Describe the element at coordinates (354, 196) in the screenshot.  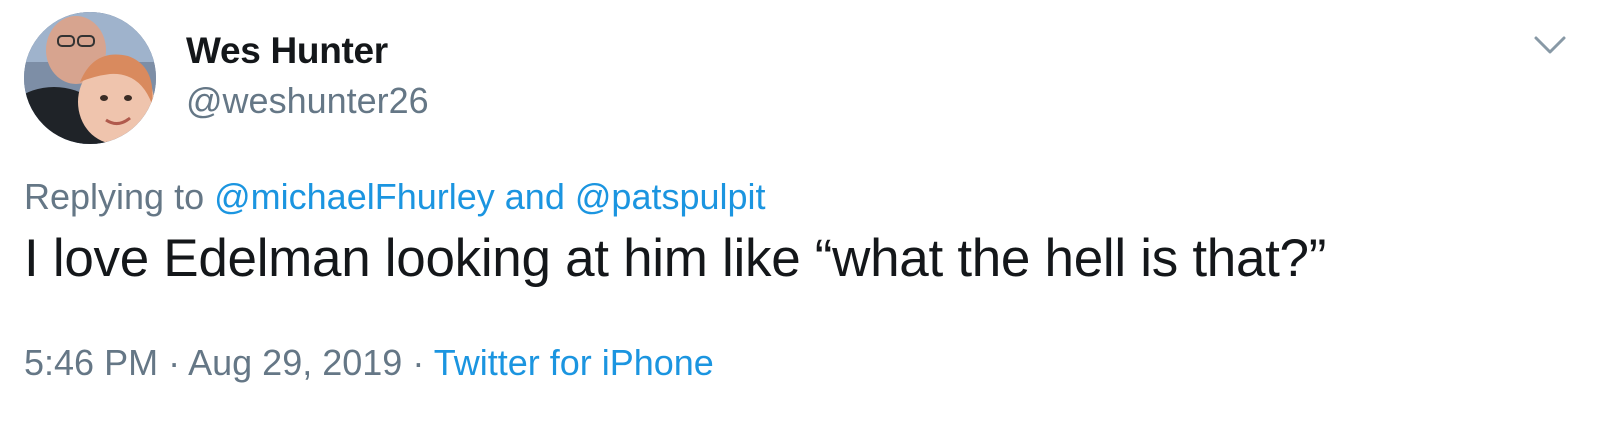
I see `mention-link-1: @michaelFhurley` at that location.